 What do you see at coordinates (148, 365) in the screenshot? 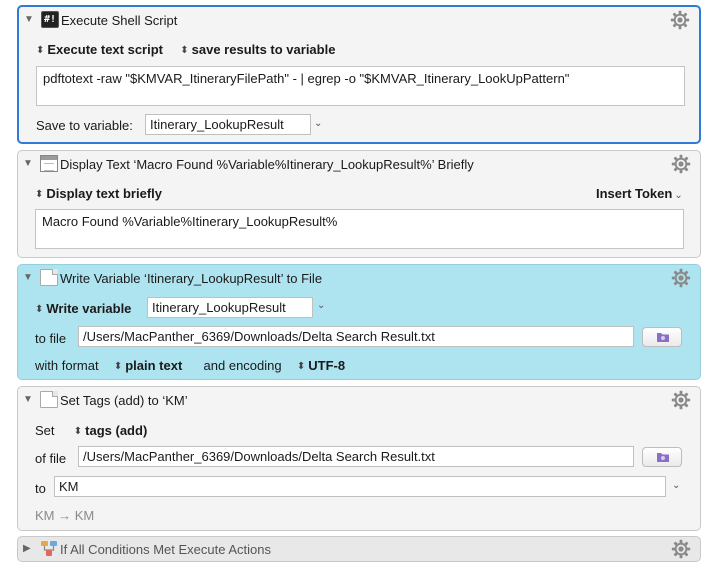
I see `format-popup: ⬍ plain text` at bounding box center [148, 365].